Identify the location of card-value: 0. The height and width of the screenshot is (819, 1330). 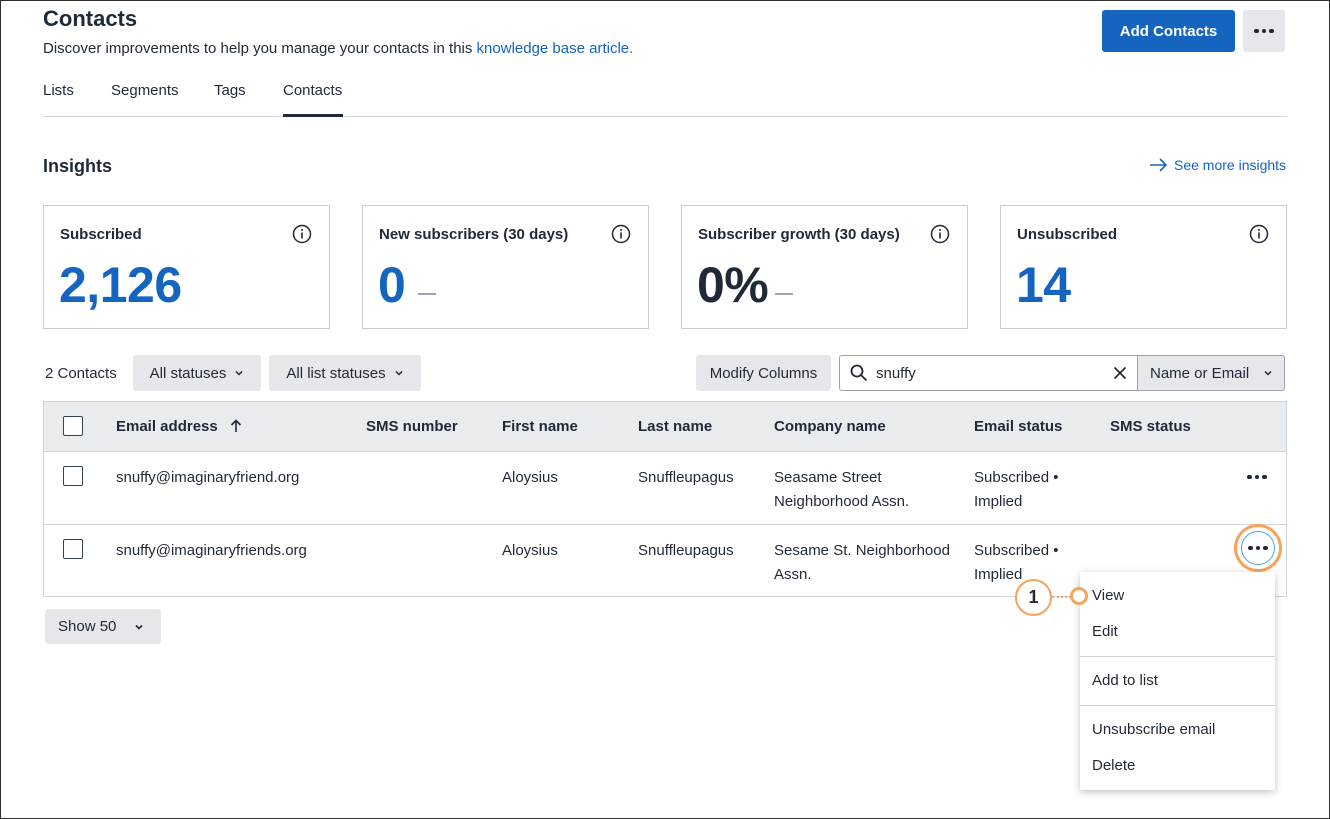
(392, 285).